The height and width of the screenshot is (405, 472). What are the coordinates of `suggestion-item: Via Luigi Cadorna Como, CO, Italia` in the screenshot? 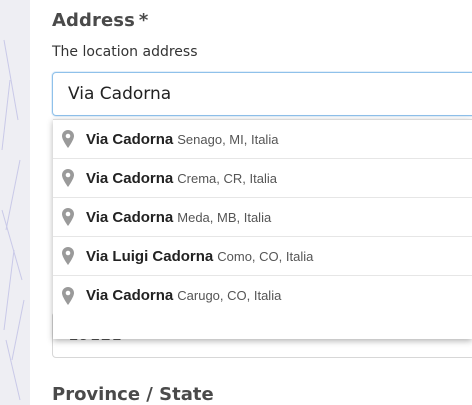 It's located at (262, 256).